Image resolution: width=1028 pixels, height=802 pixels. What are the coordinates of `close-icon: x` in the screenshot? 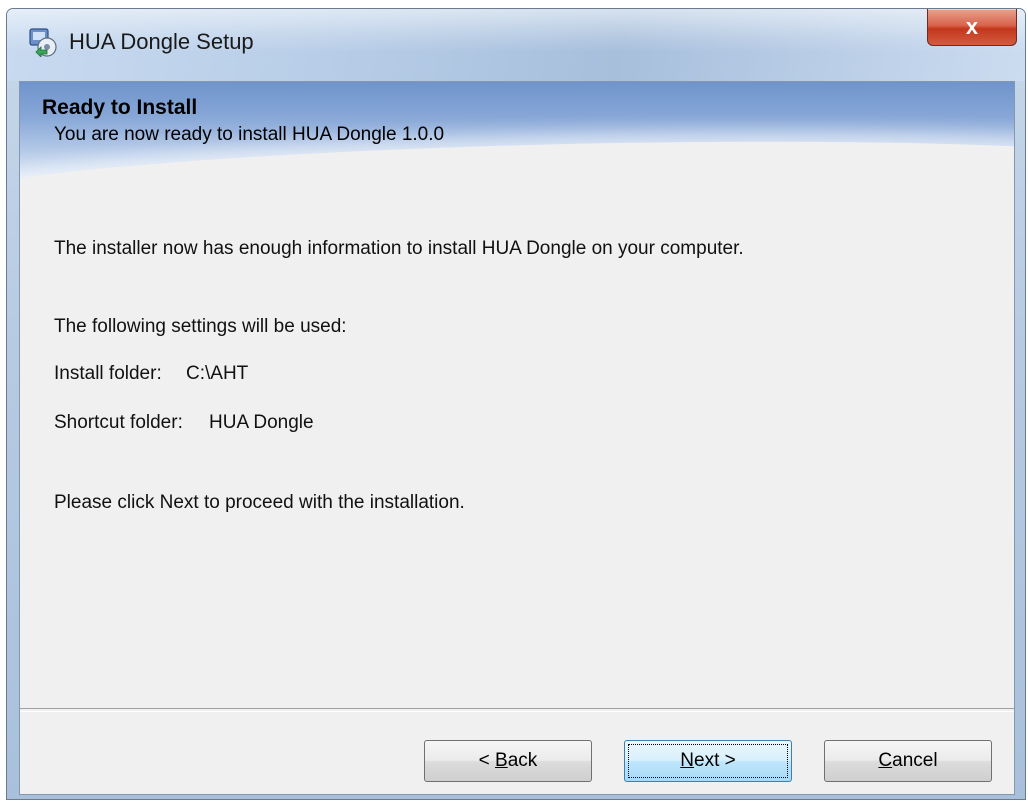 It's located at (972, 26).